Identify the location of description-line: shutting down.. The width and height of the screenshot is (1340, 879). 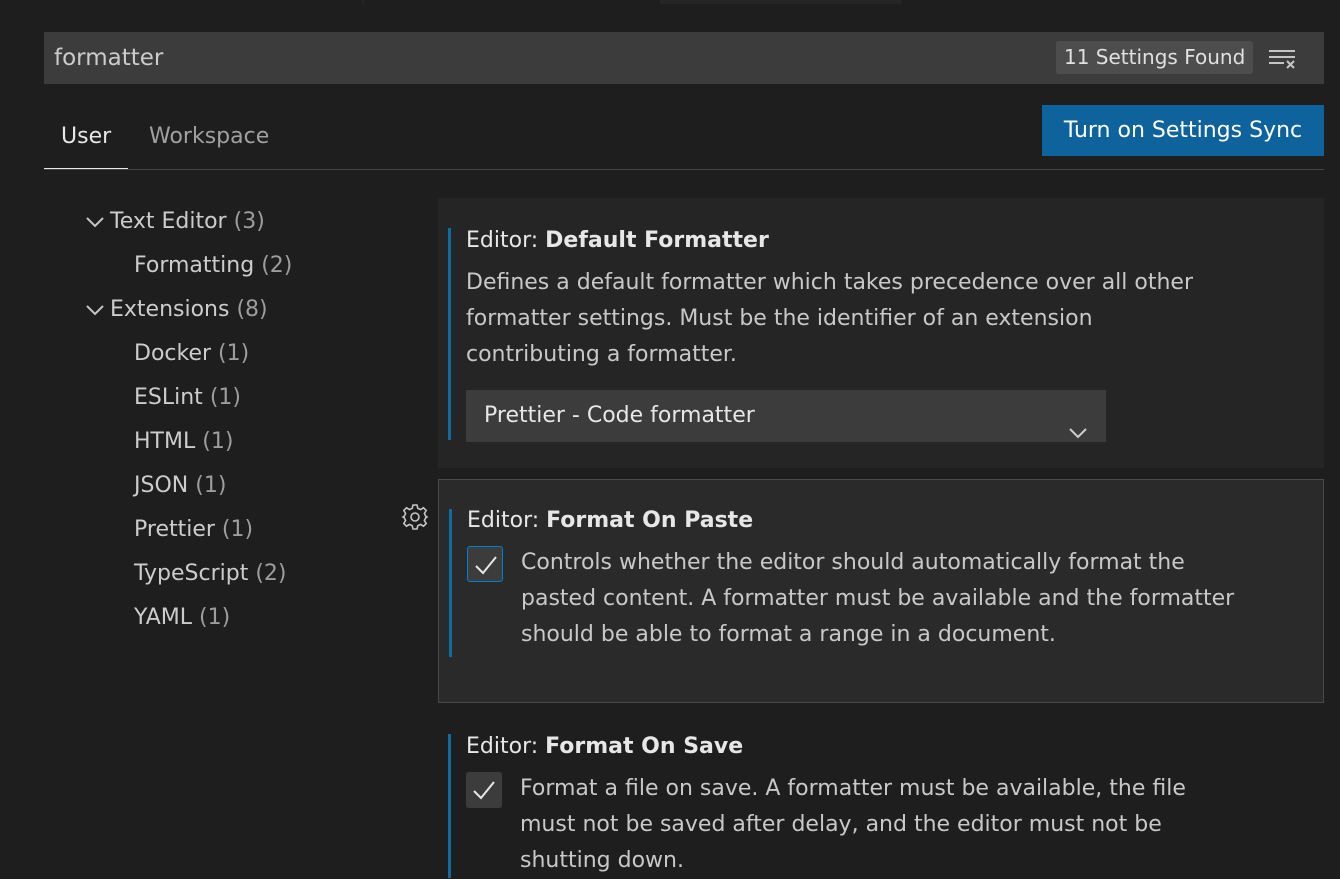
(602, 860).